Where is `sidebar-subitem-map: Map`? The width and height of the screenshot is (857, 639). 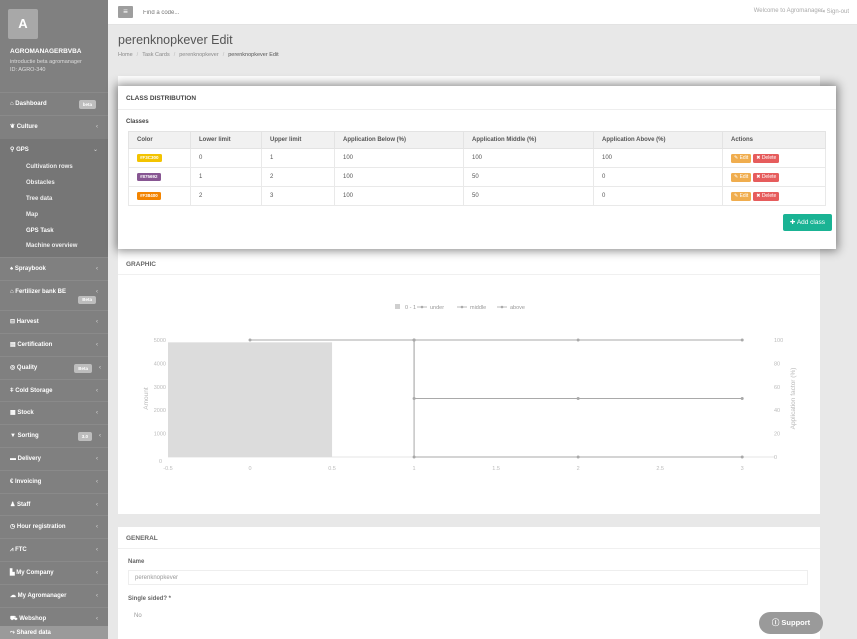 sidebar-subitem-map: Map is located at coordinates (54, 215).